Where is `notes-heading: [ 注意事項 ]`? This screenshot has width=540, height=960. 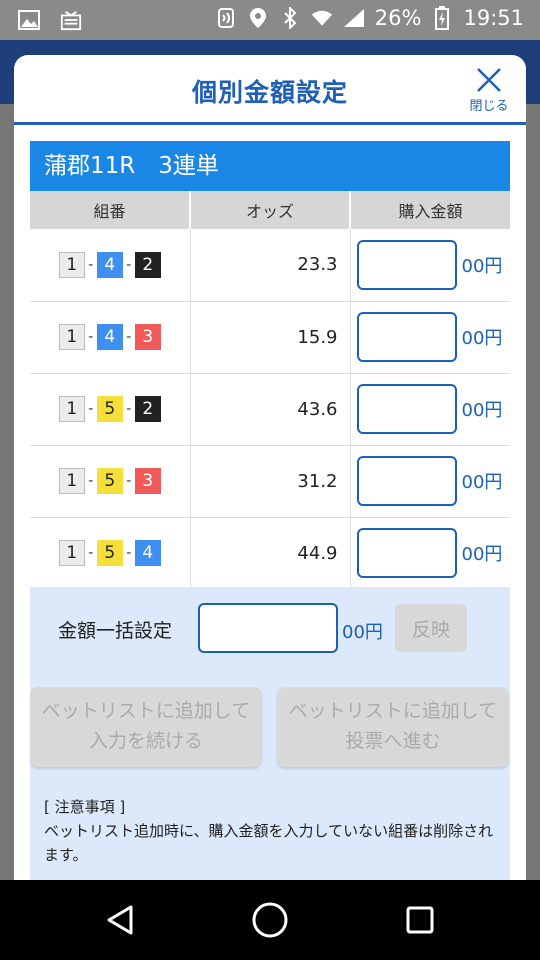
notes-heading: [ 注意事項 ] is located at coordinates (85, 807).